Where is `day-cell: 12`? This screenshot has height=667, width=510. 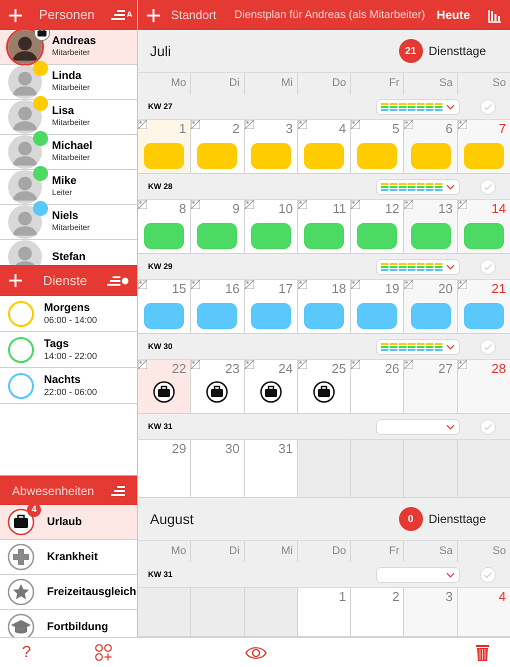
day-cell: 12 is located at coordinates (377, 226).